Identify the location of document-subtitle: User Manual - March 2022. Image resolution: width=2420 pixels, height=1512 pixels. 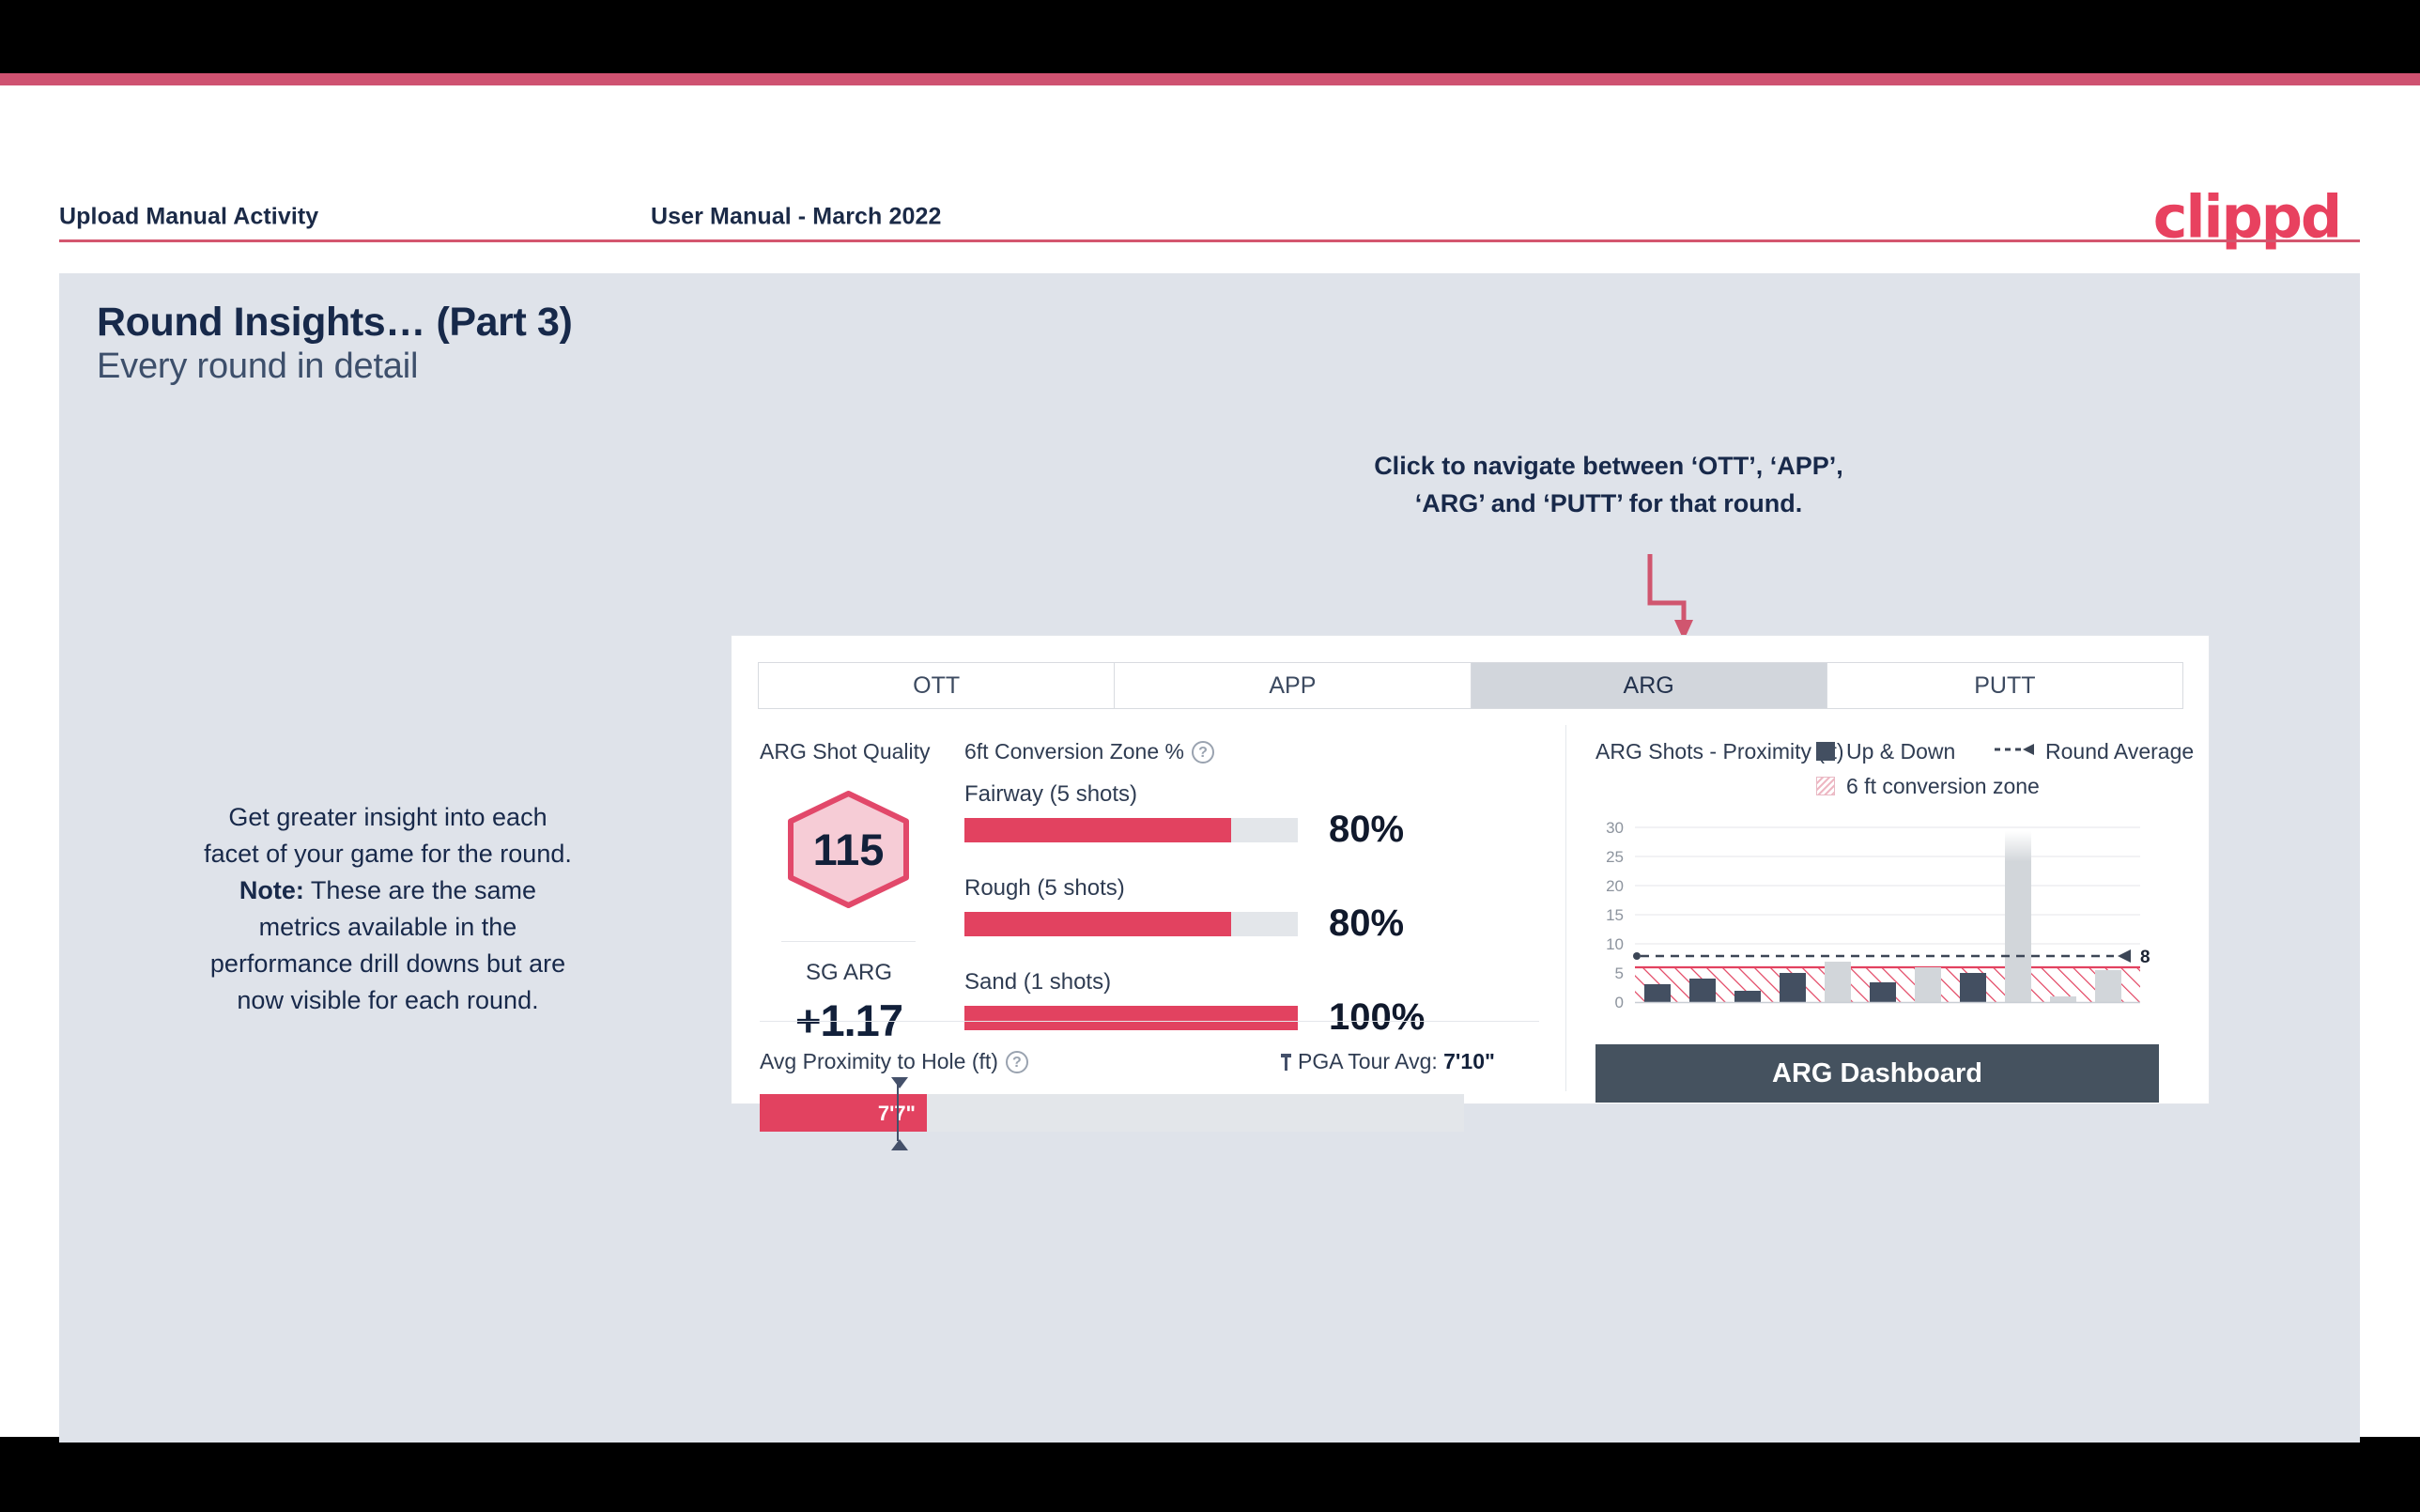
(796, 217).